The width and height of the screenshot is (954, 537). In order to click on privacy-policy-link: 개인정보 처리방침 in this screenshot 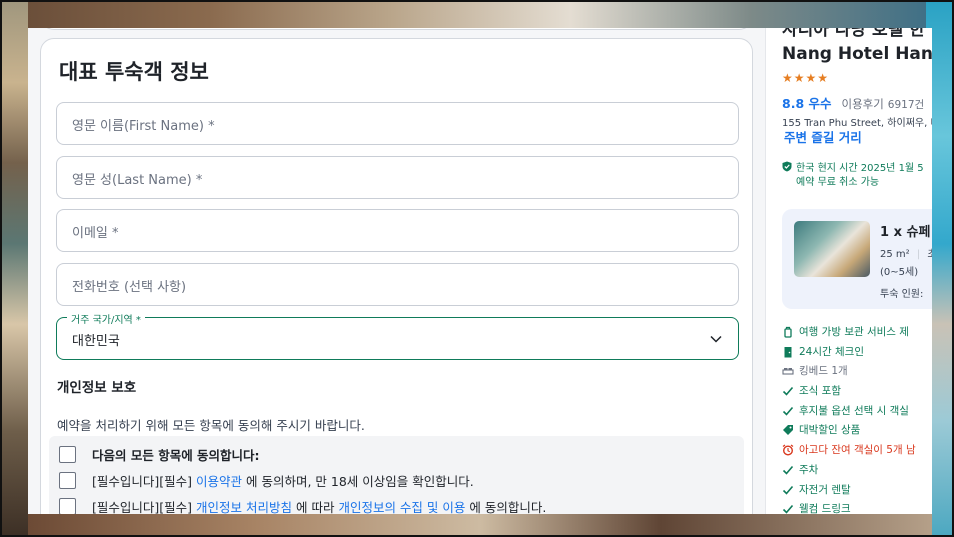, I will do `click(244, 506)`.